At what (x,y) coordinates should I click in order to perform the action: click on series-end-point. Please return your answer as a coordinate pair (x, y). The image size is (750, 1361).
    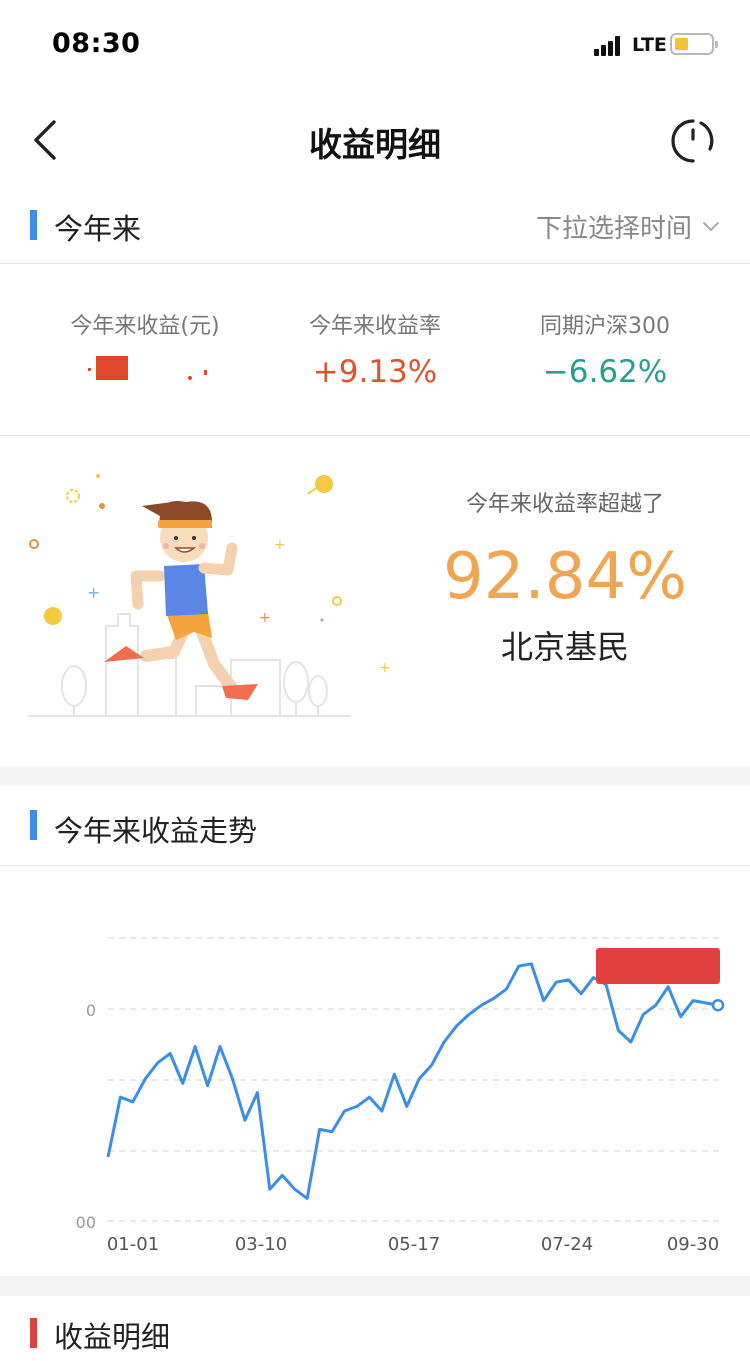
    Looking at the image, I should click on (718, 1005).